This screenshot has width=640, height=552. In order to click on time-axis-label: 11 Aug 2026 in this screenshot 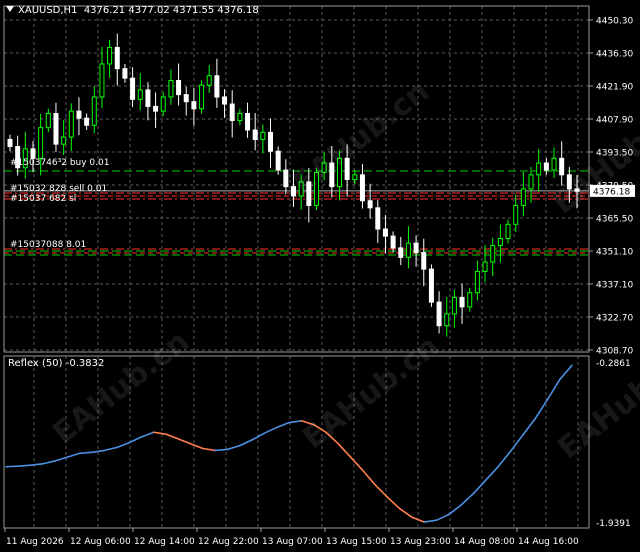, I will do `click(35, 542)`.